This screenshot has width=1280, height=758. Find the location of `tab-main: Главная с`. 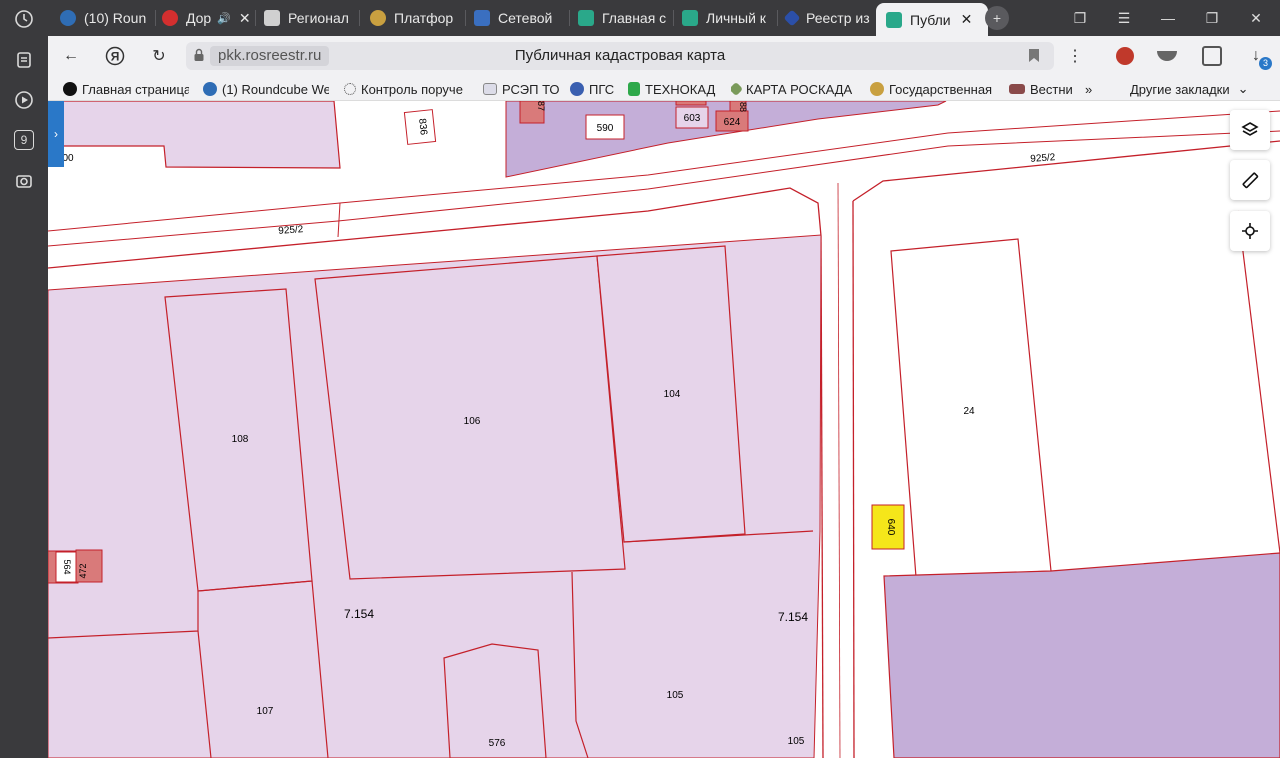

tab-main: Главная с is located at coordinates (624, 18).